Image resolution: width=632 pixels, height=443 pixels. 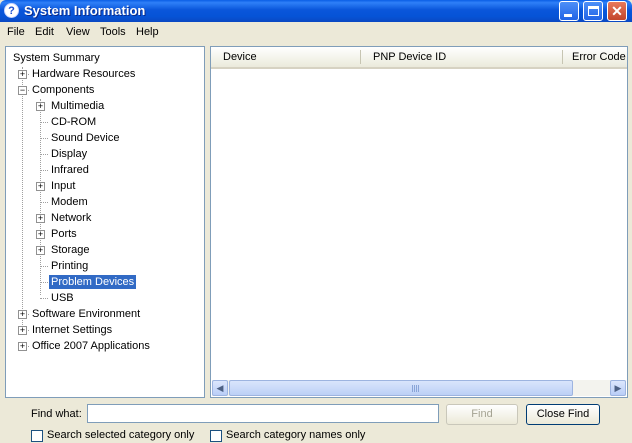 I want to click on tree-item-sound-device: Sound Device, so click(x=85, y=138).